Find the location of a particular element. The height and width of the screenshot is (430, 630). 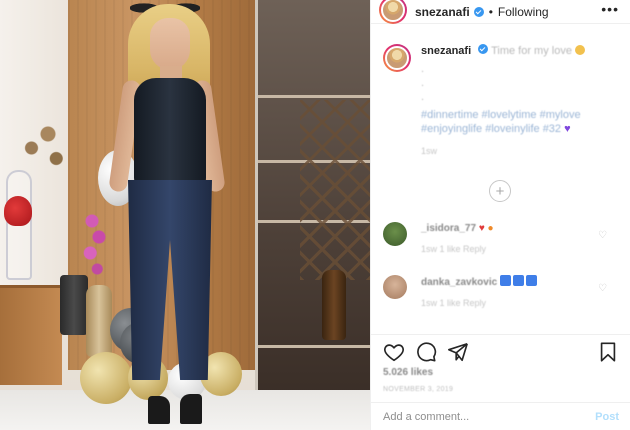

add-comment-bar: Post is located at coordinates (500, 416).